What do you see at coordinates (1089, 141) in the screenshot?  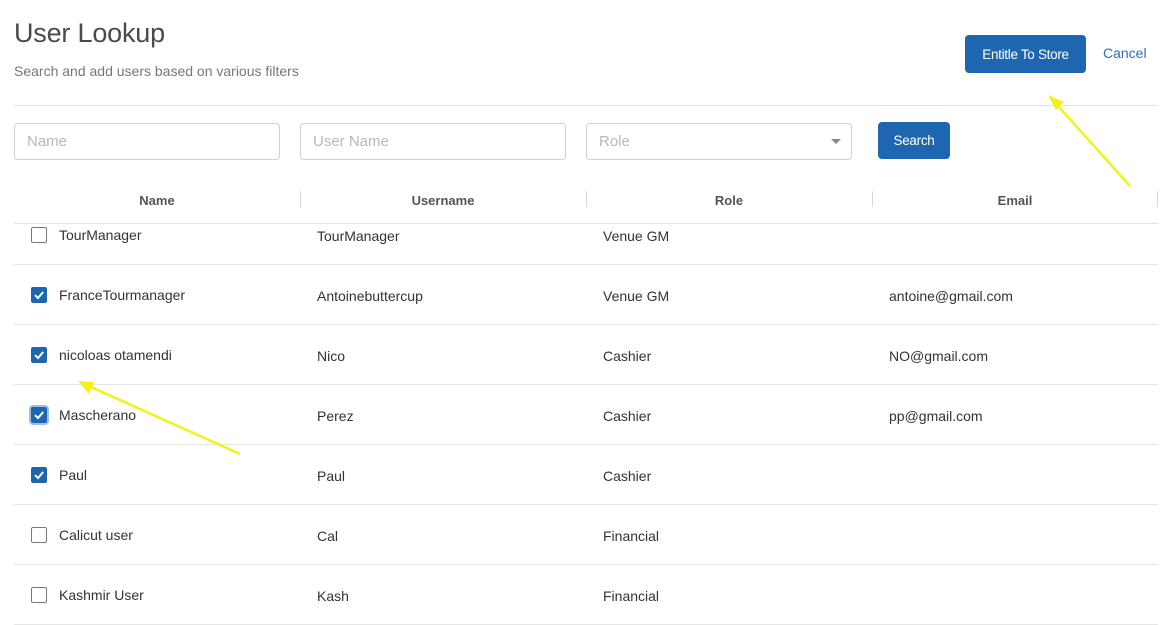 I see `arrow-annotation-icon` at bounding box center [1089, 141].